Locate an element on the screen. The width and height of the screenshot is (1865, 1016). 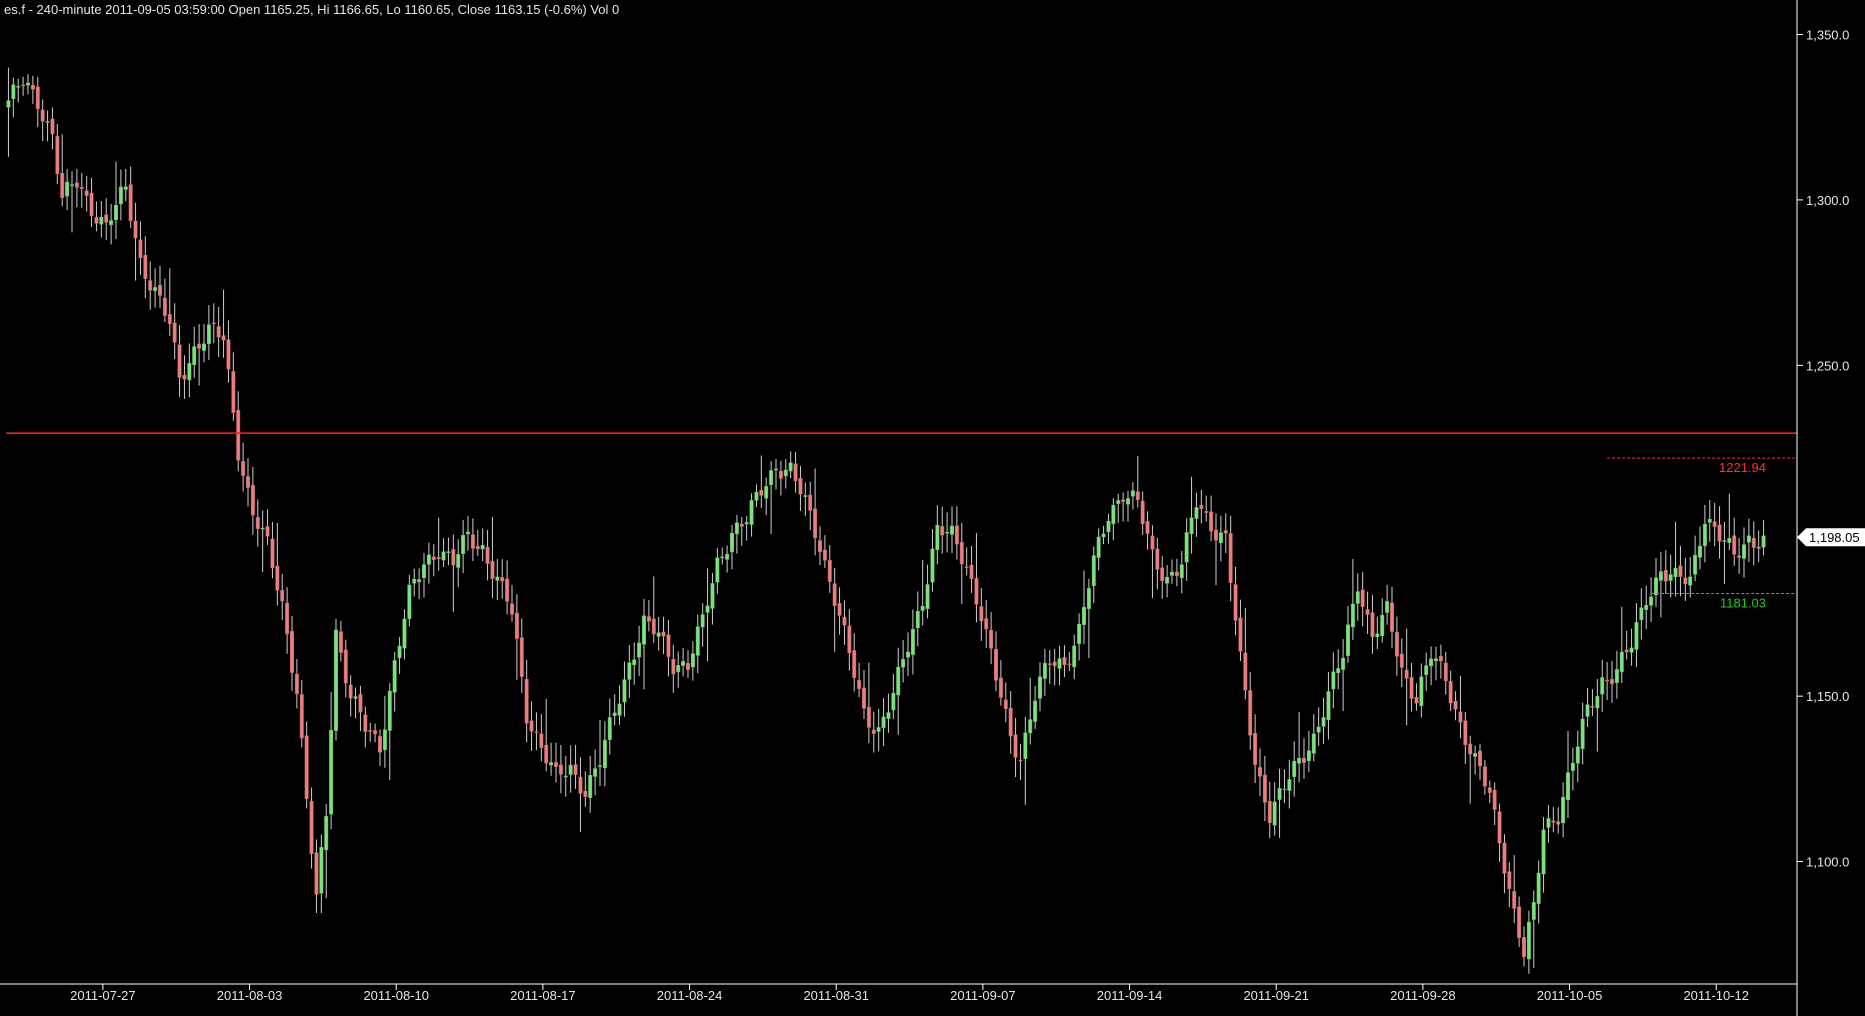
x-tick-label: 2011-07-27 is located at coordinates (103, 995).